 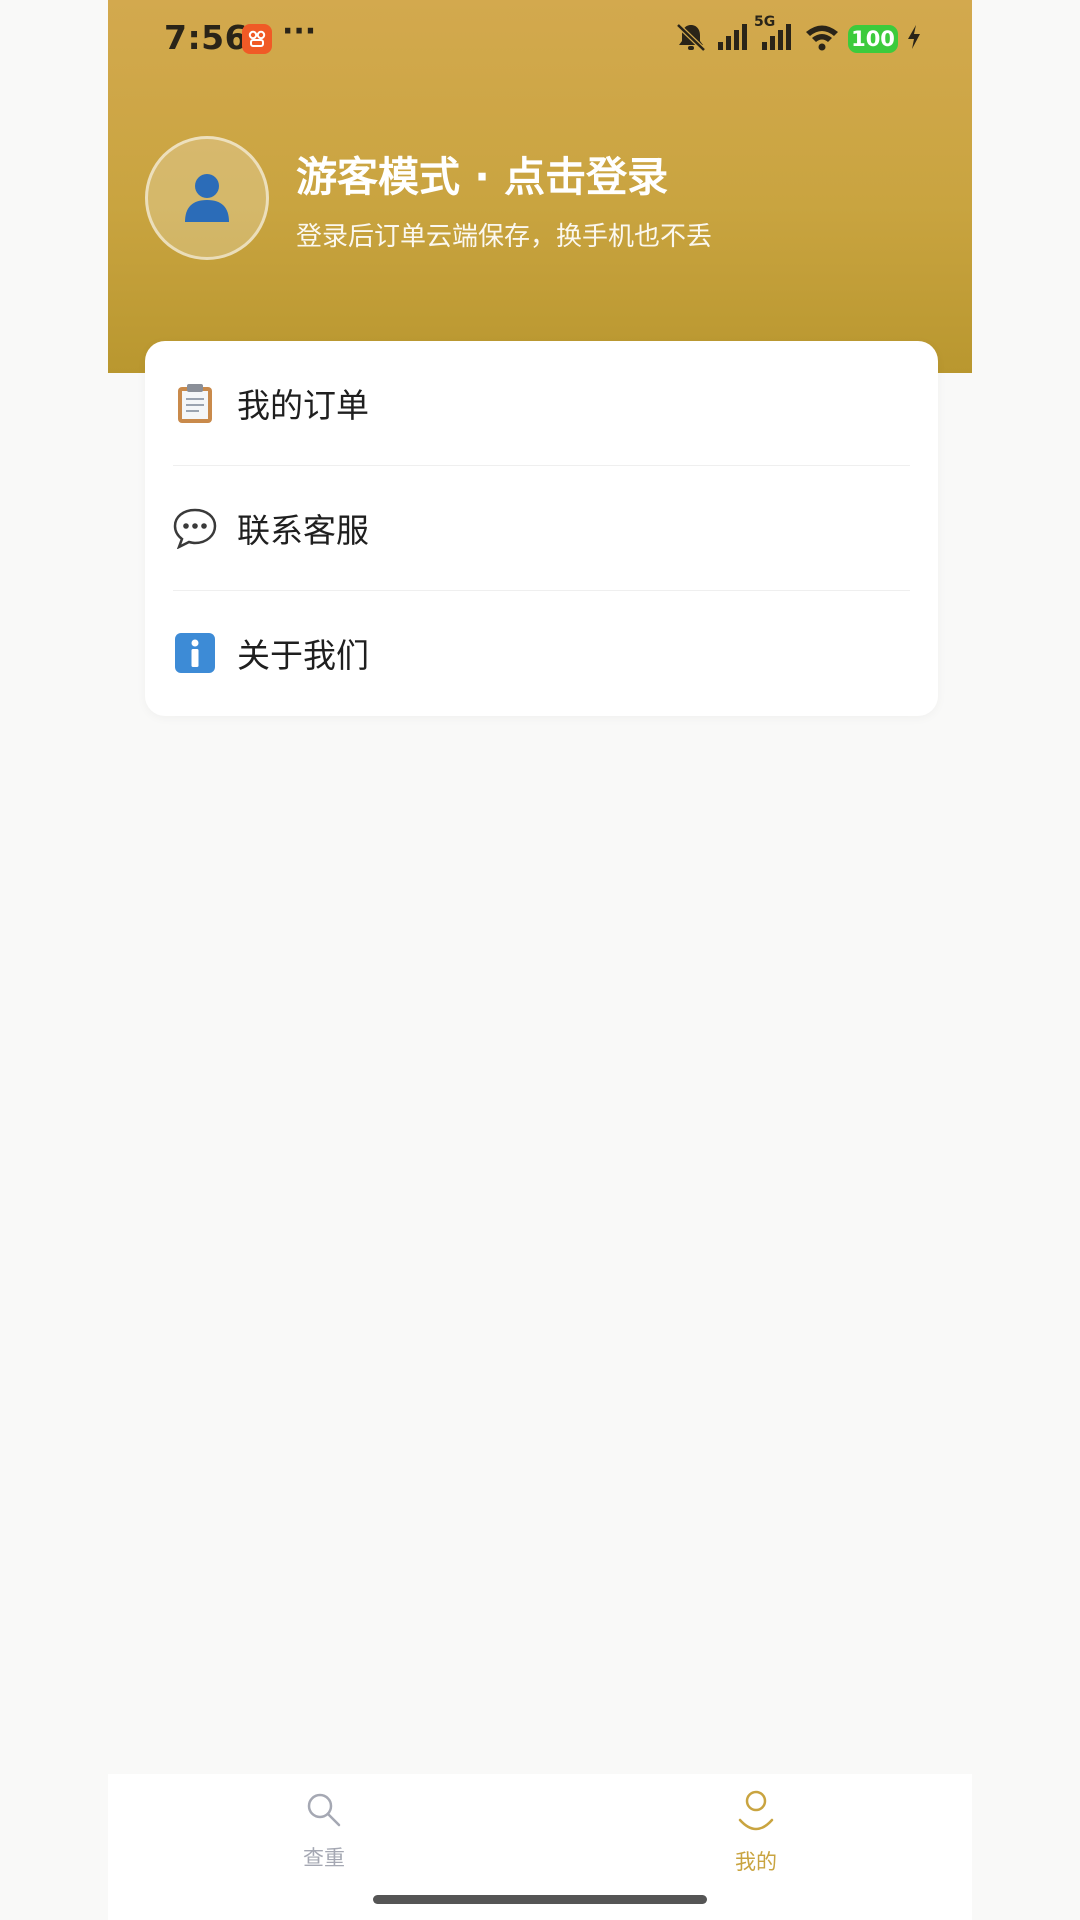 What do you see at coordinates (299, 31) in the screenshot?
I see `more-notifications-icon: ···` at bounding box center [299, 31].